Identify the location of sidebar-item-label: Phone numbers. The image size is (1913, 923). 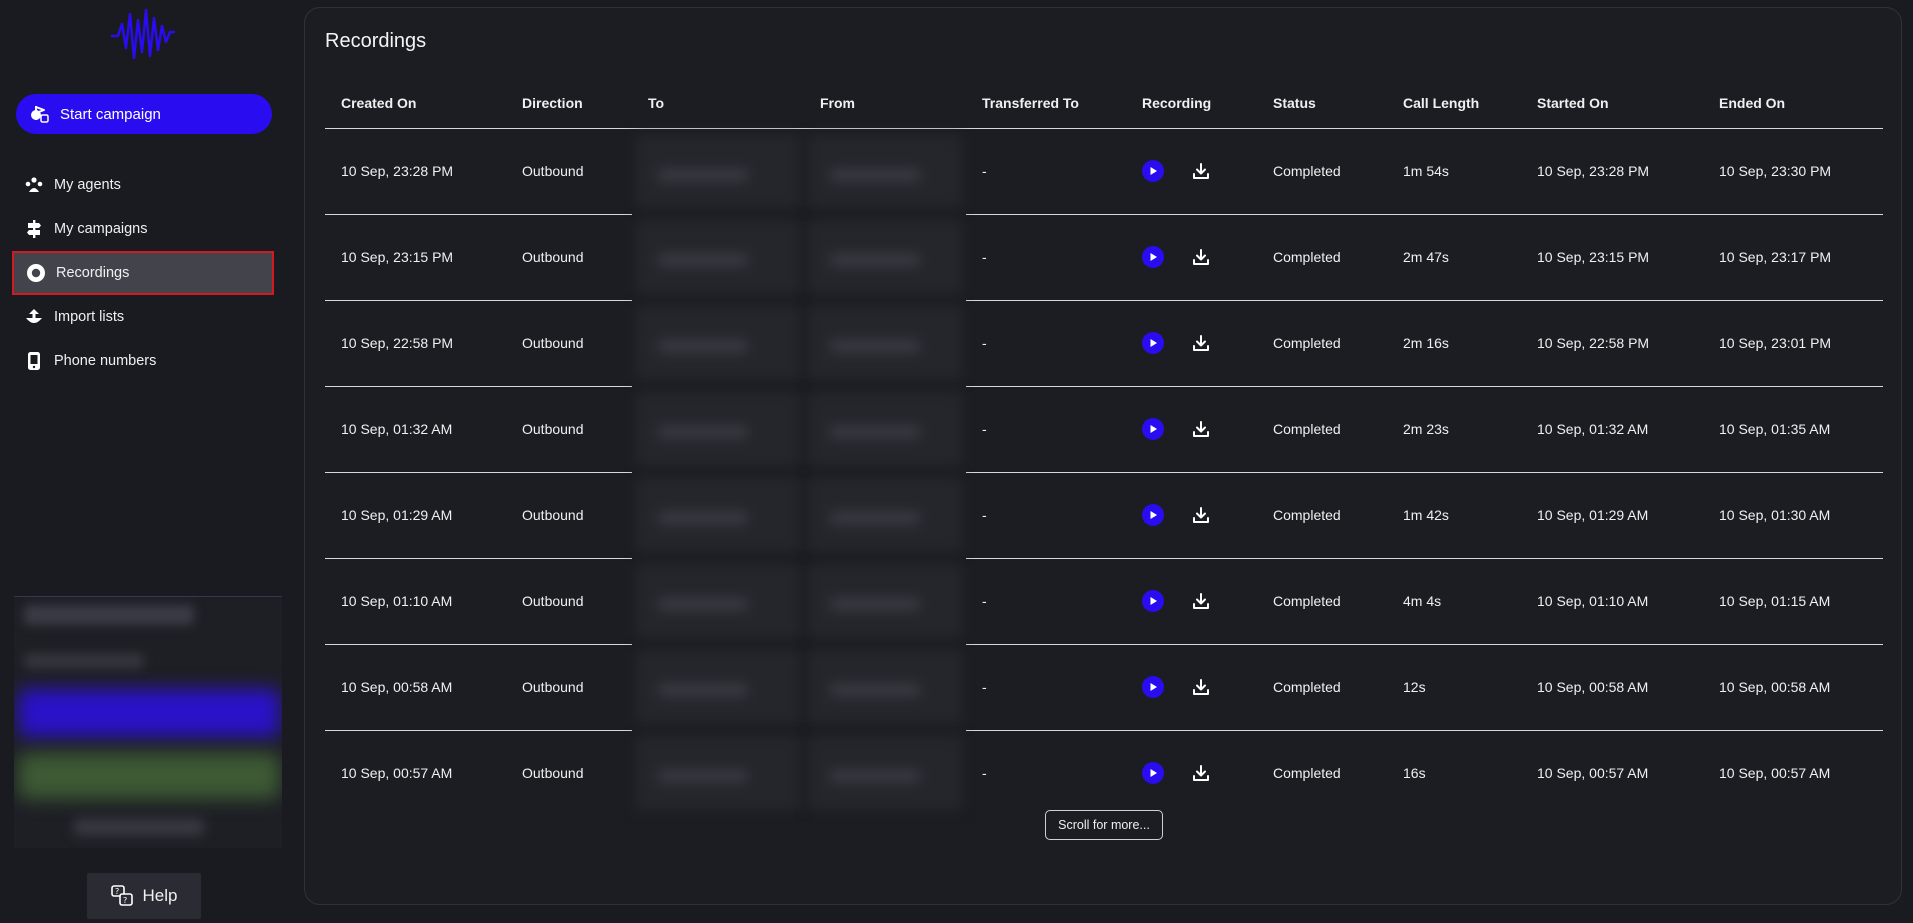
(105, 361).